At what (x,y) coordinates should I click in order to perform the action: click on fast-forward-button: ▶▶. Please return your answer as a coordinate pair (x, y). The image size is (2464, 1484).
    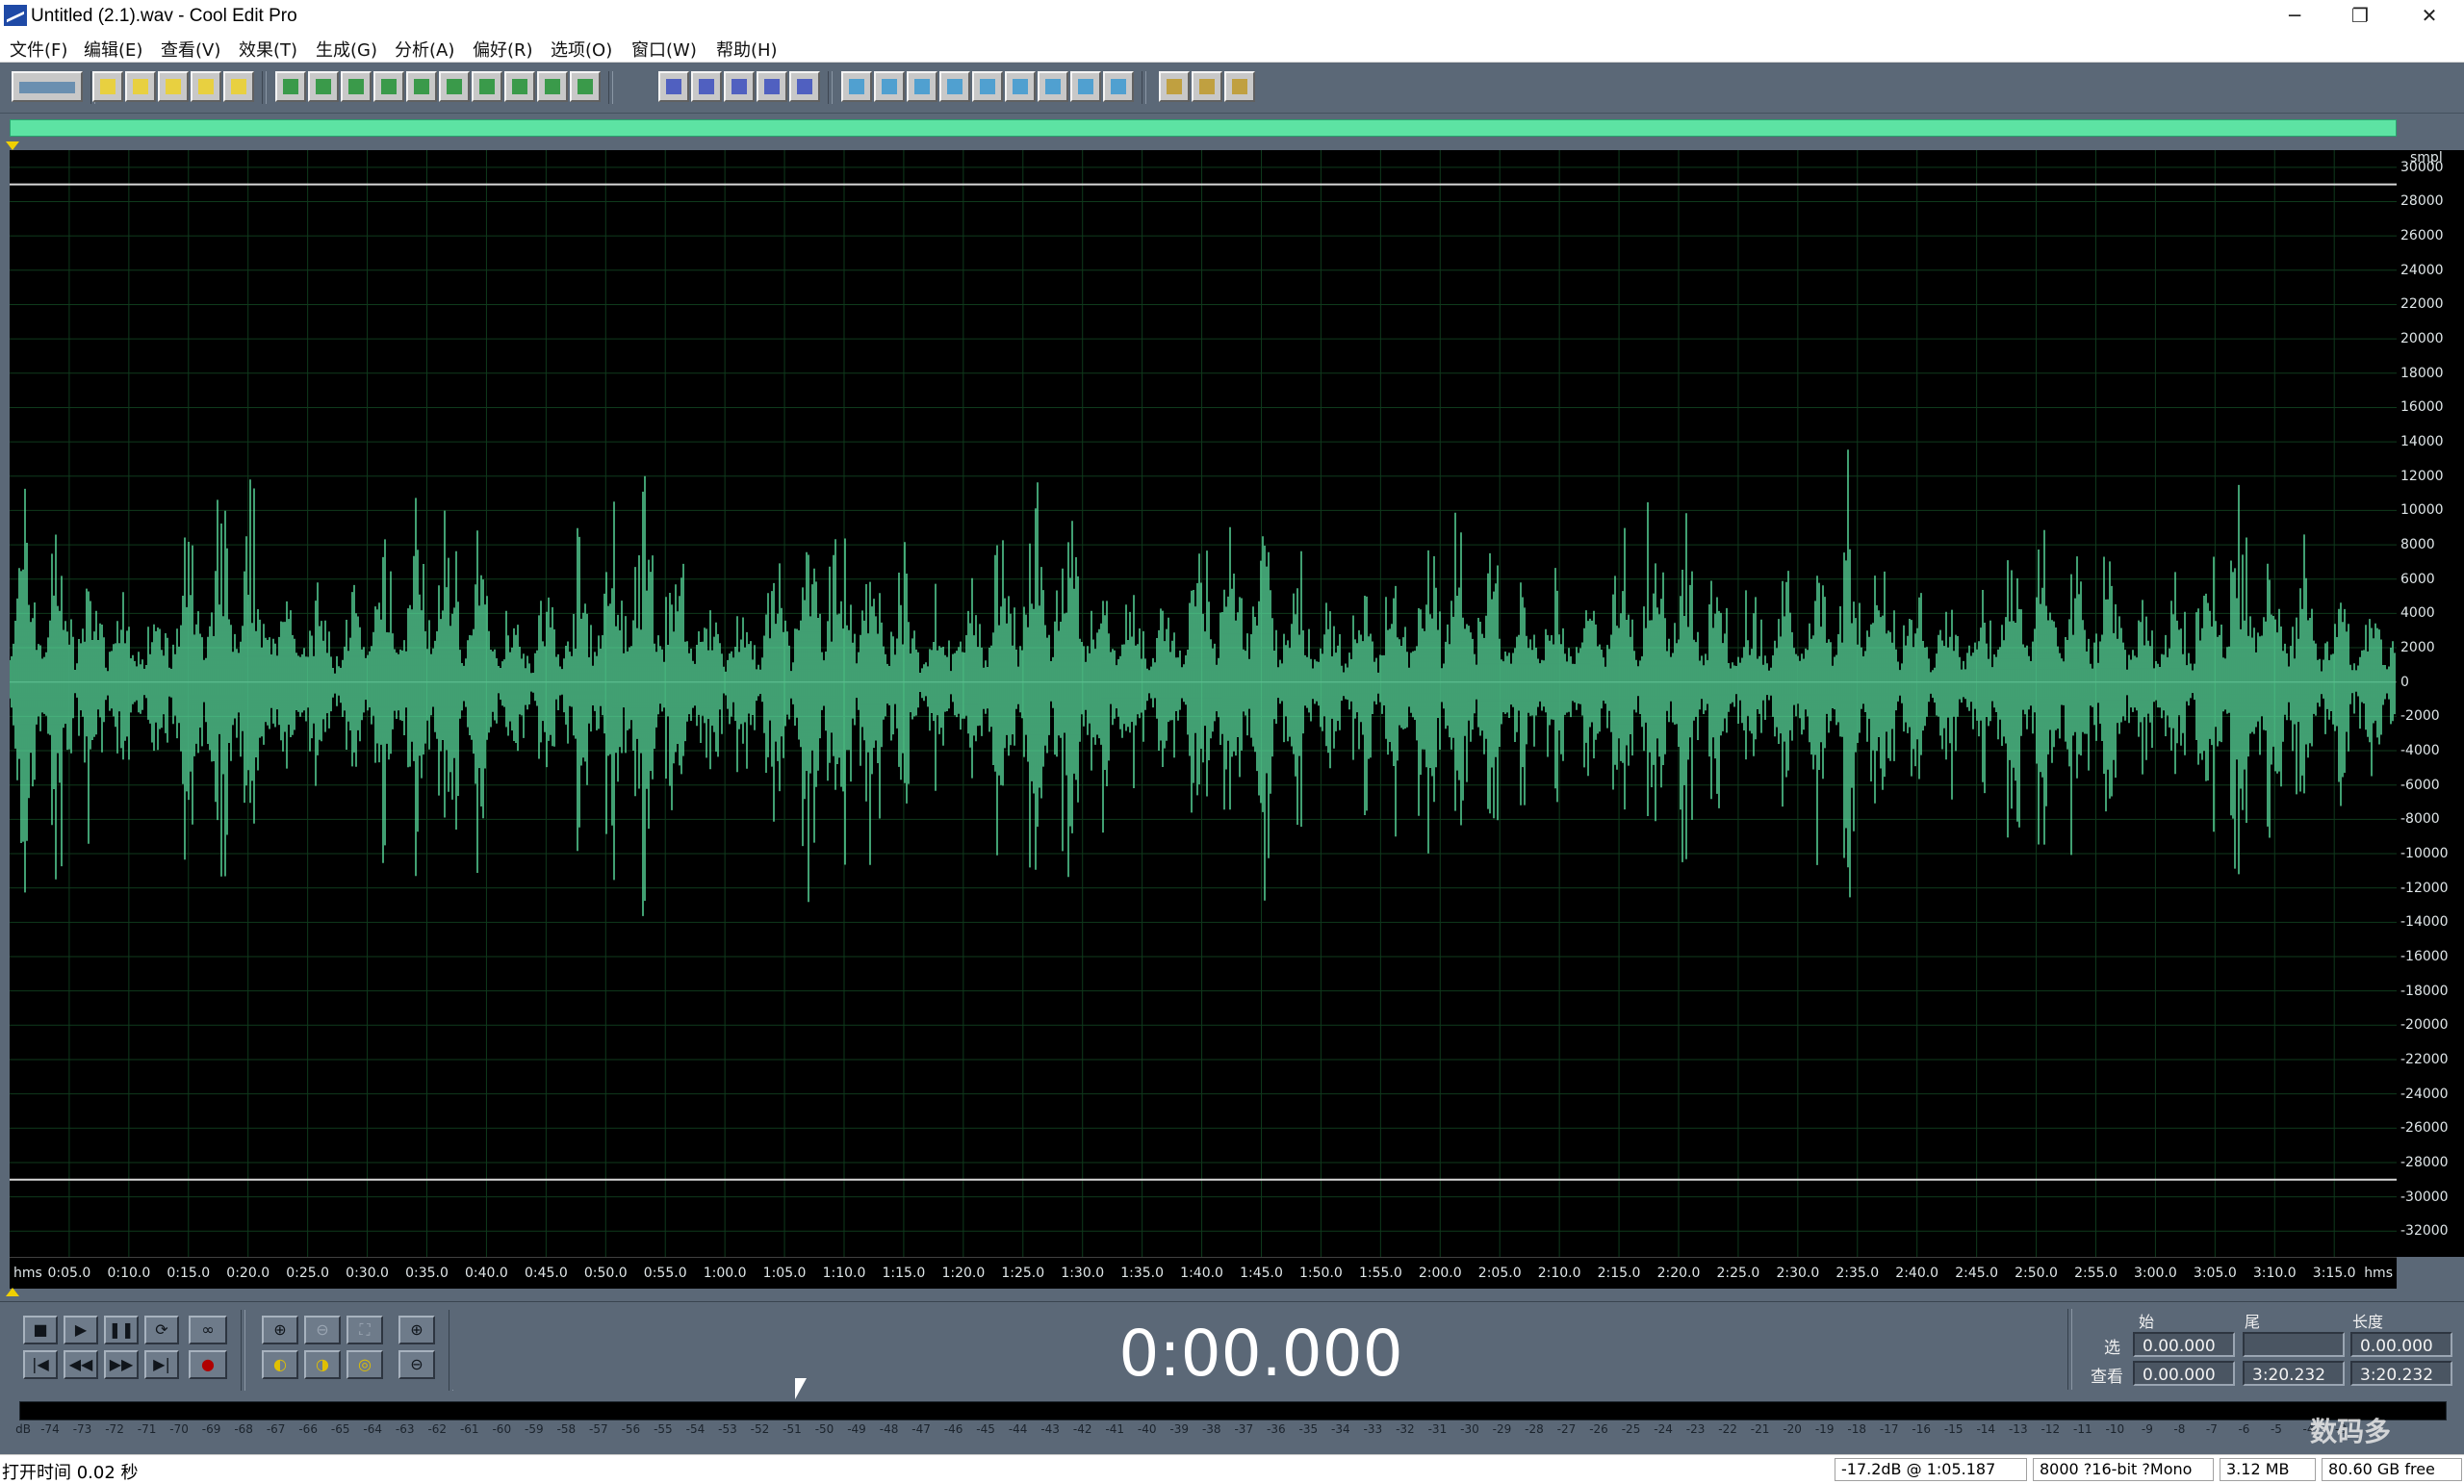
    Looking at the image, I should click on (121, 1365).